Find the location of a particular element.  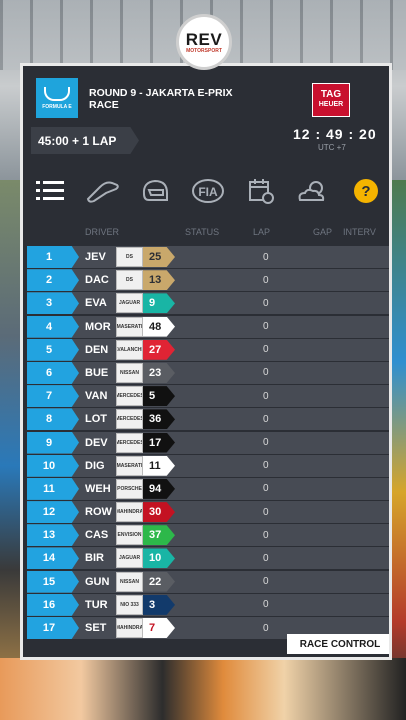

fia-icon: FIA is located at coordinates (208, 191).